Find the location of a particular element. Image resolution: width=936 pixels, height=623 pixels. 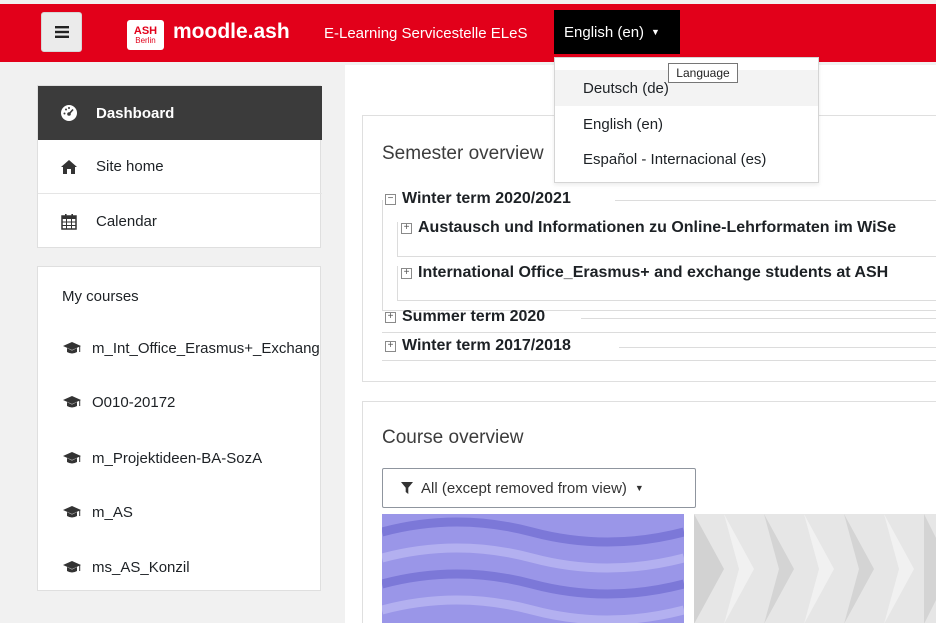

course-link: m_AS is located at coordinates (97, 512).